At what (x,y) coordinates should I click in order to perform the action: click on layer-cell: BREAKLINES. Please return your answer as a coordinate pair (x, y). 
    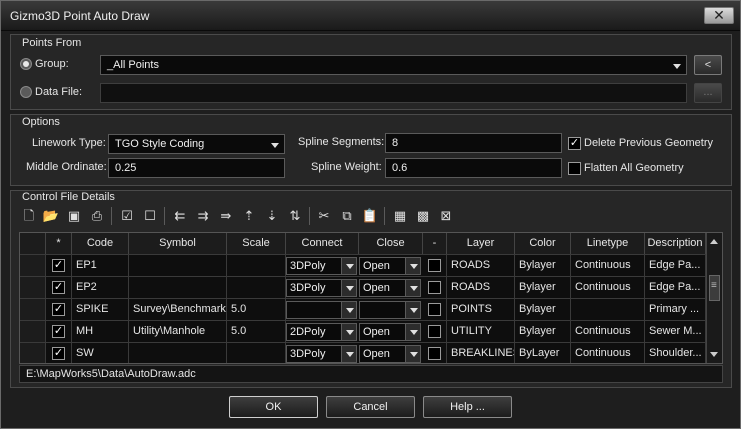
    Looking at the image, I should click on (481, 353).